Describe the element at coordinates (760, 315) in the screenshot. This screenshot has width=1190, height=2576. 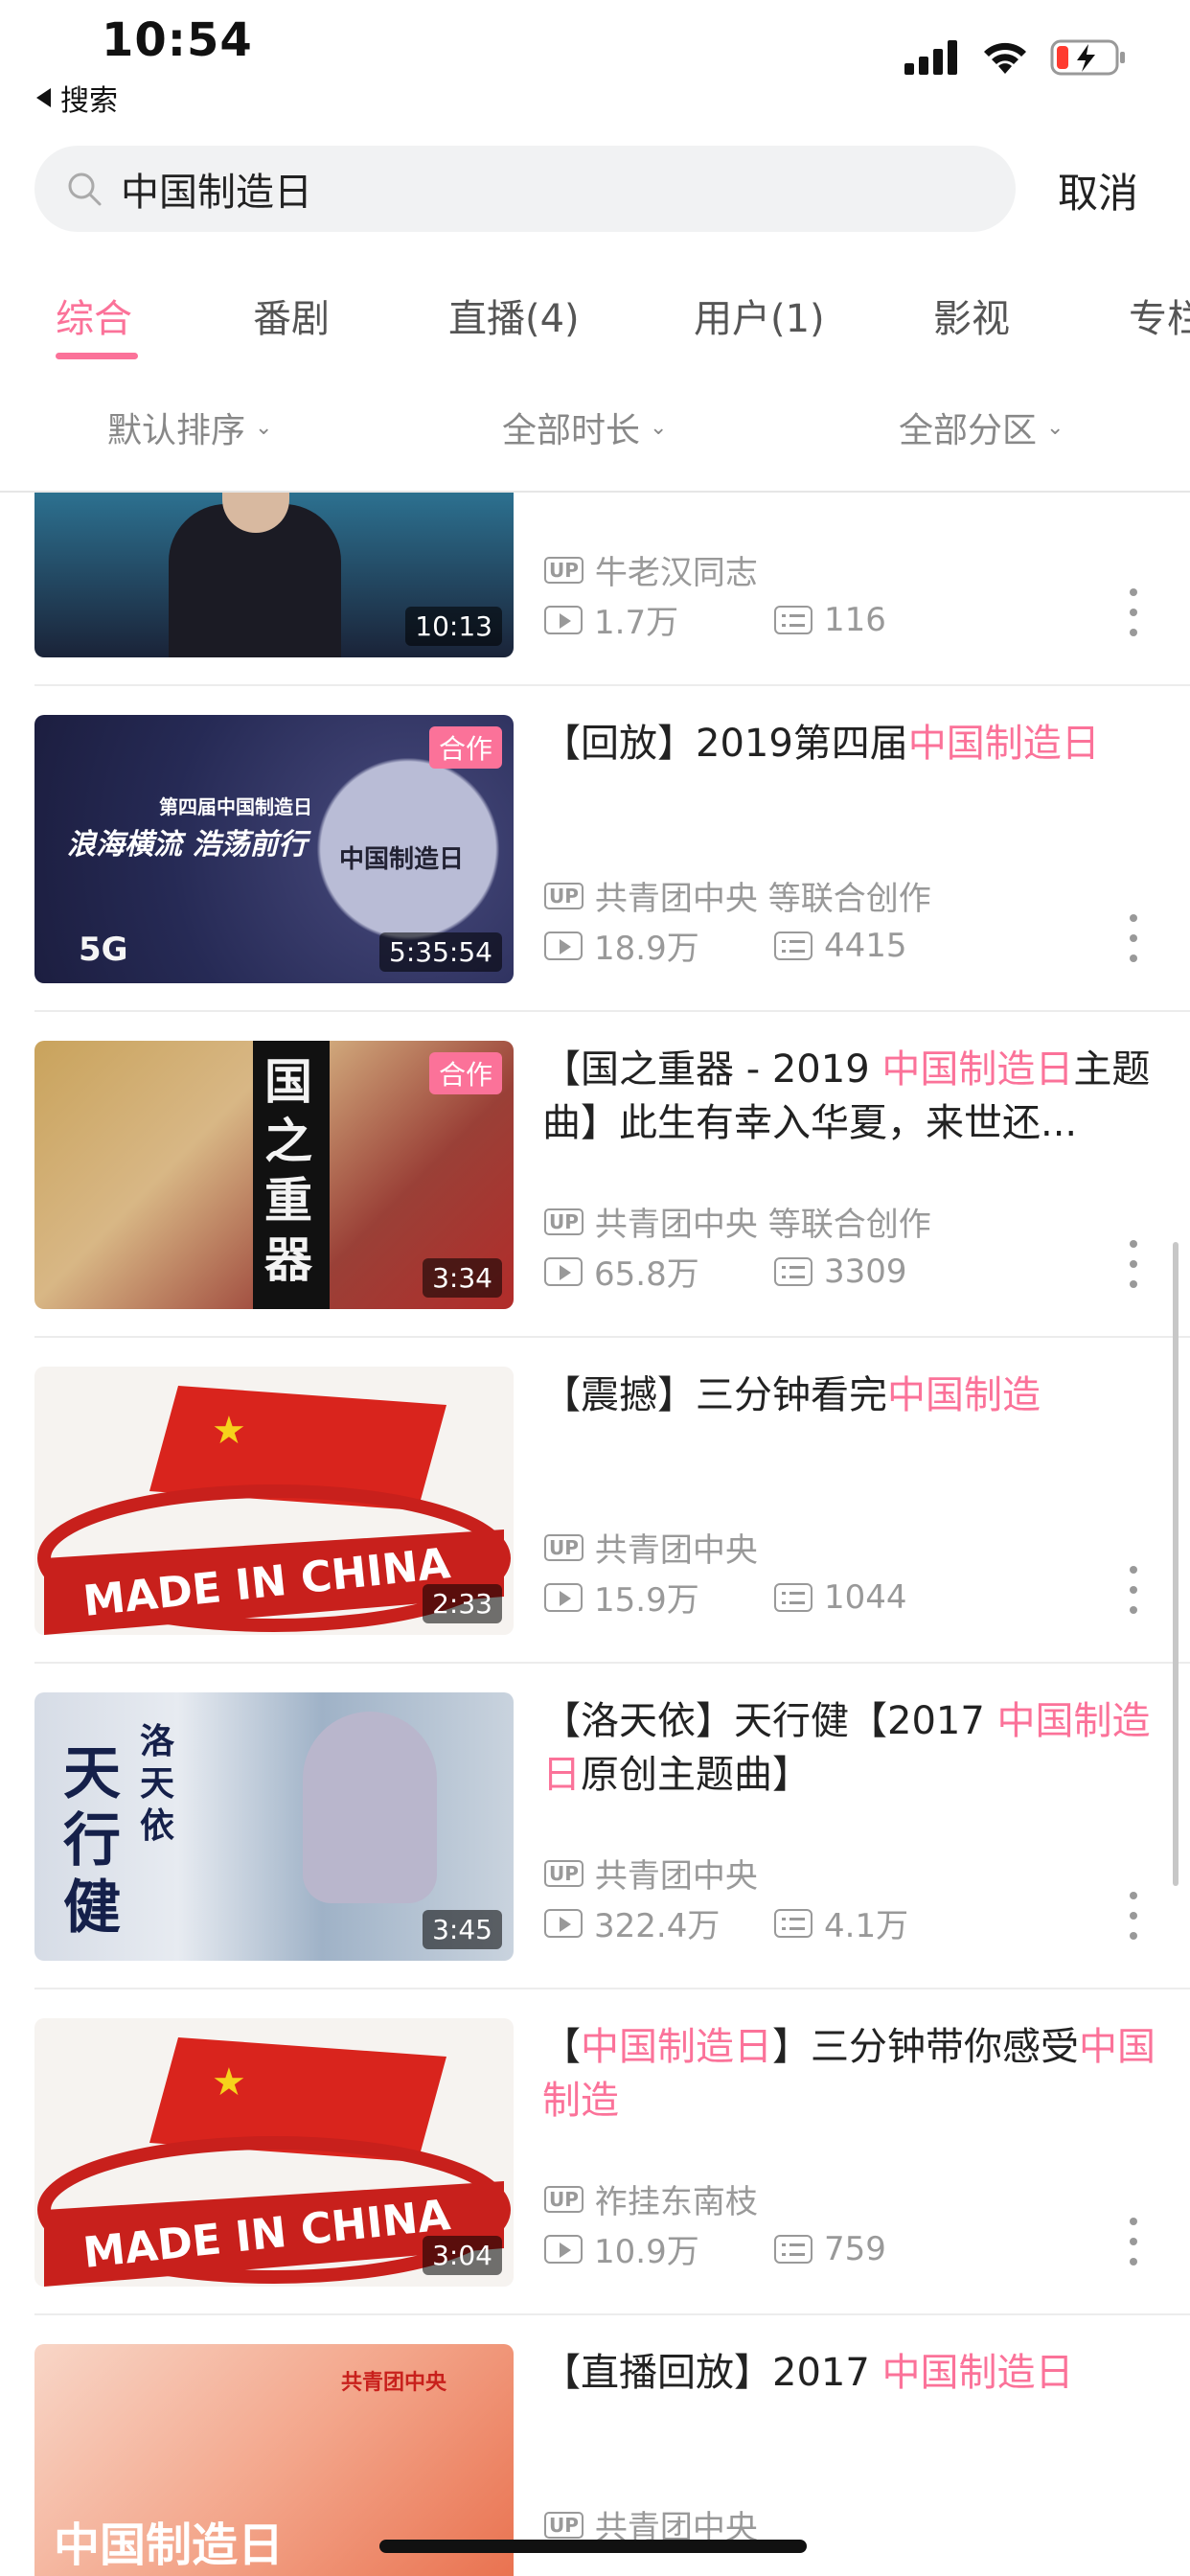
I see `tab-users: 用户(1)` at that location.